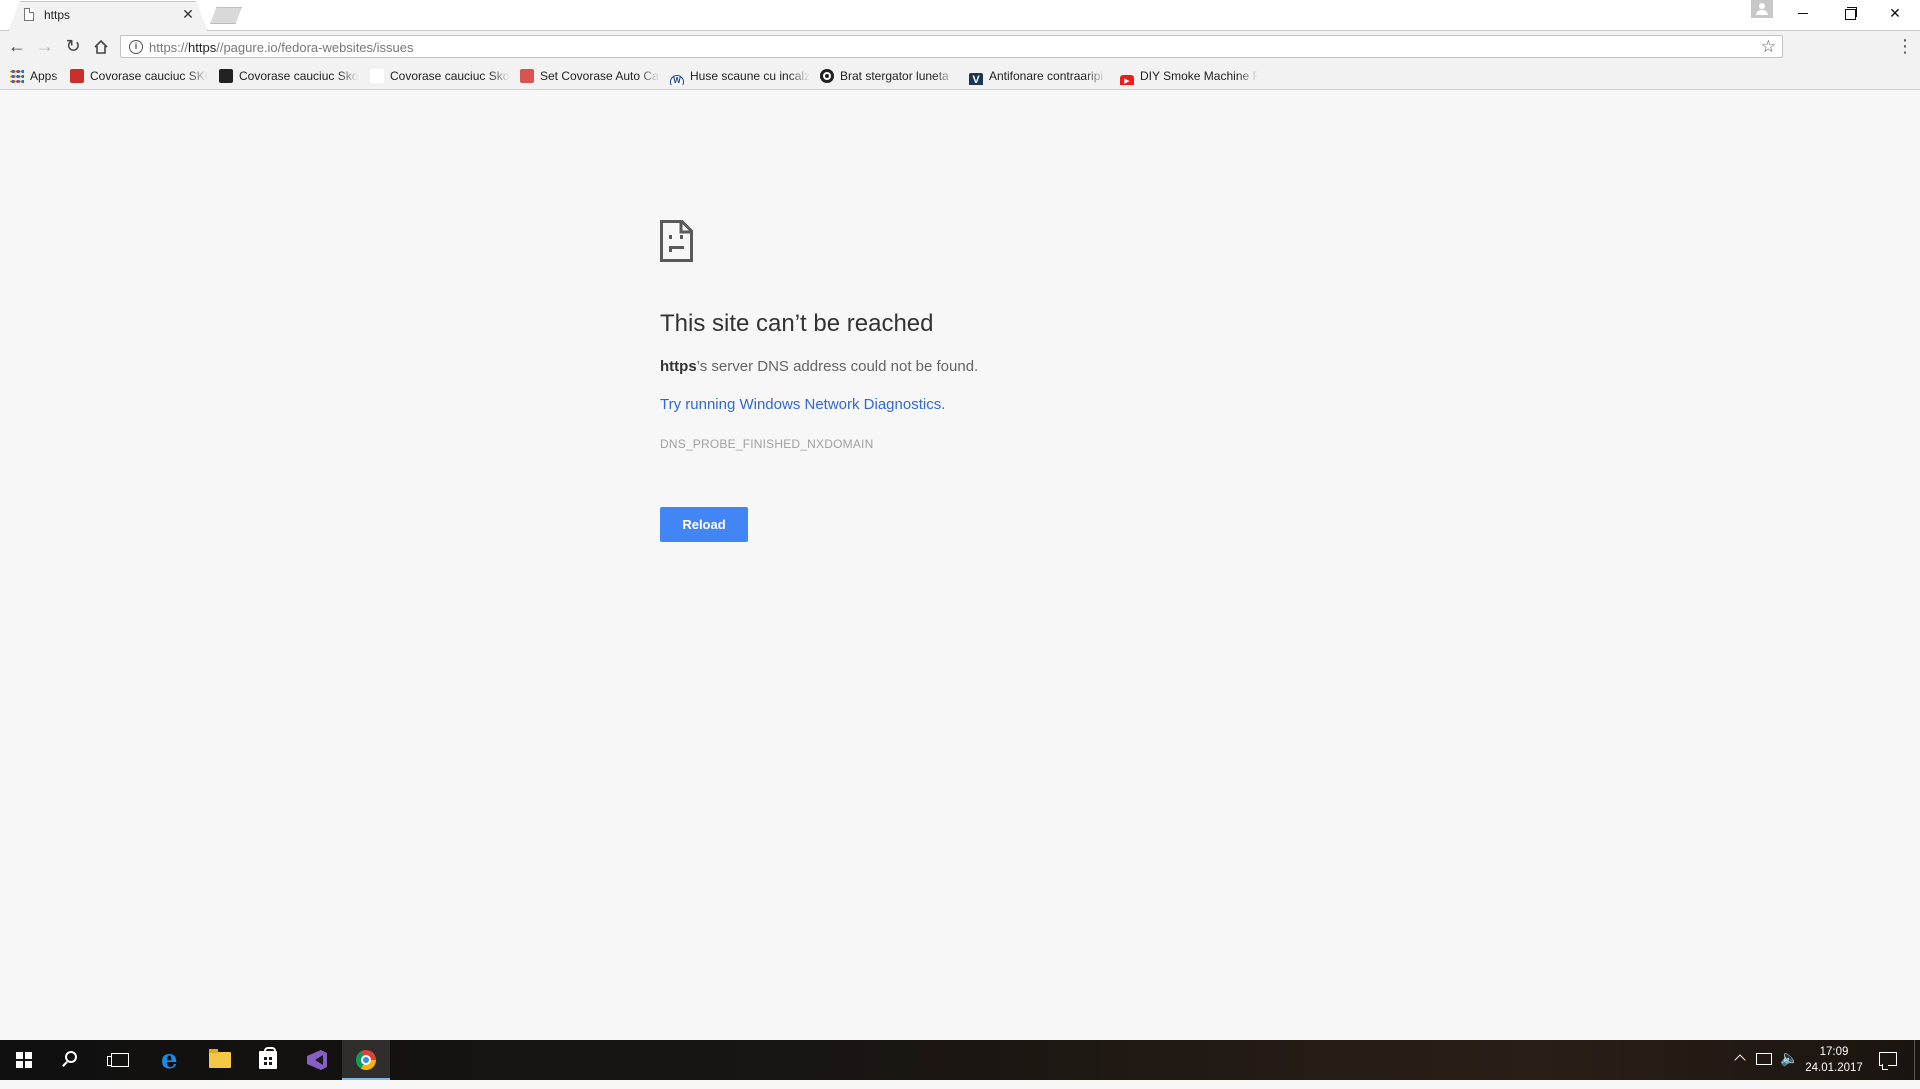 Image resolution: width=1920 pixels, height=1089 pixels. Describe the element at coordinates (704, 524) in the screenshot. I see `reload-button: Reload` at that location.